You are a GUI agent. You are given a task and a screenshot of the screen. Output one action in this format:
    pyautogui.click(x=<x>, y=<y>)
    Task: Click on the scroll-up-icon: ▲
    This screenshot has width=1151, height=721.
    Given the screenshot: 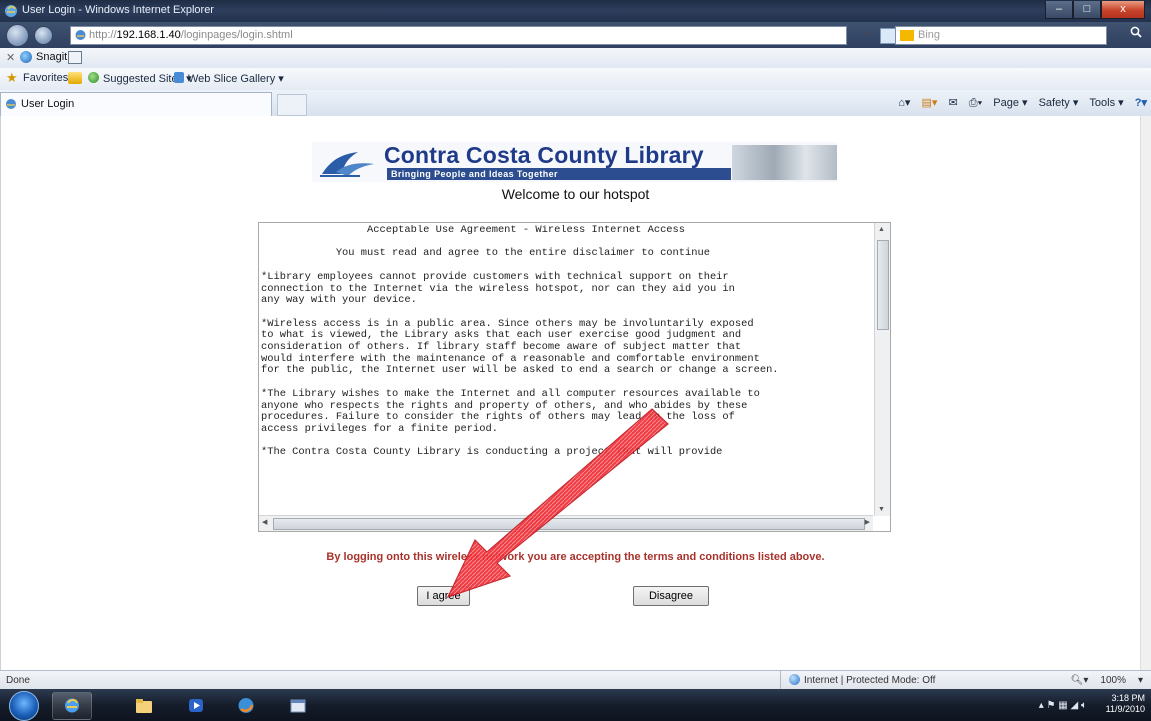 What is the action you would take?
    pyautogui.click(x=881, y=229)
    